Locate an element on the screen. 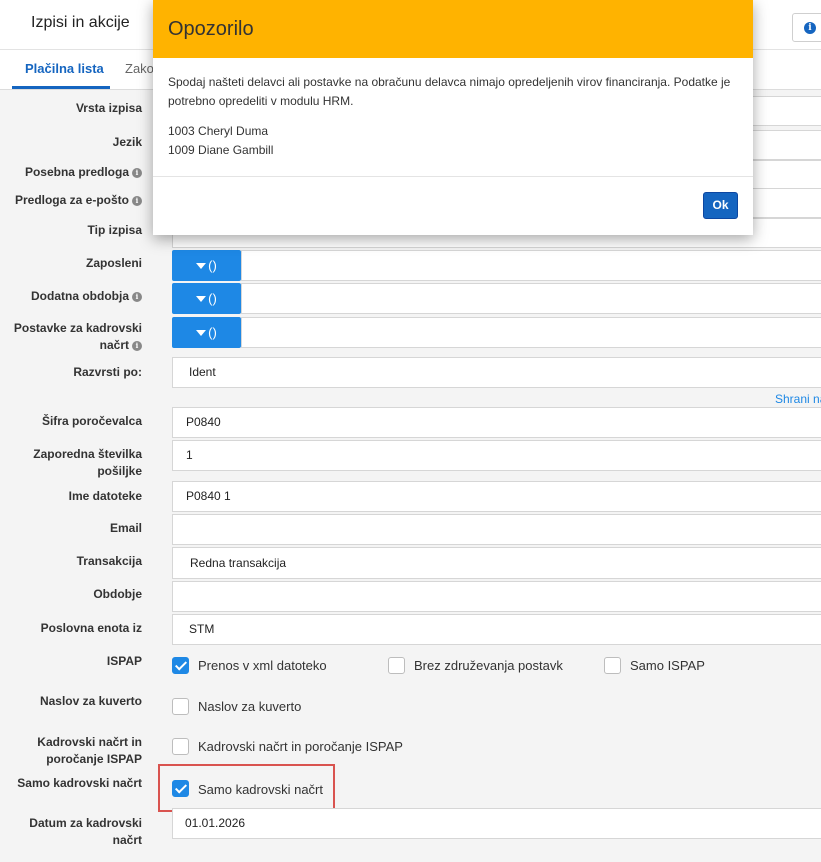 This screenshot has width=821, height=862. zaposleni-filter-count: () is located at coordinates (212, 265).